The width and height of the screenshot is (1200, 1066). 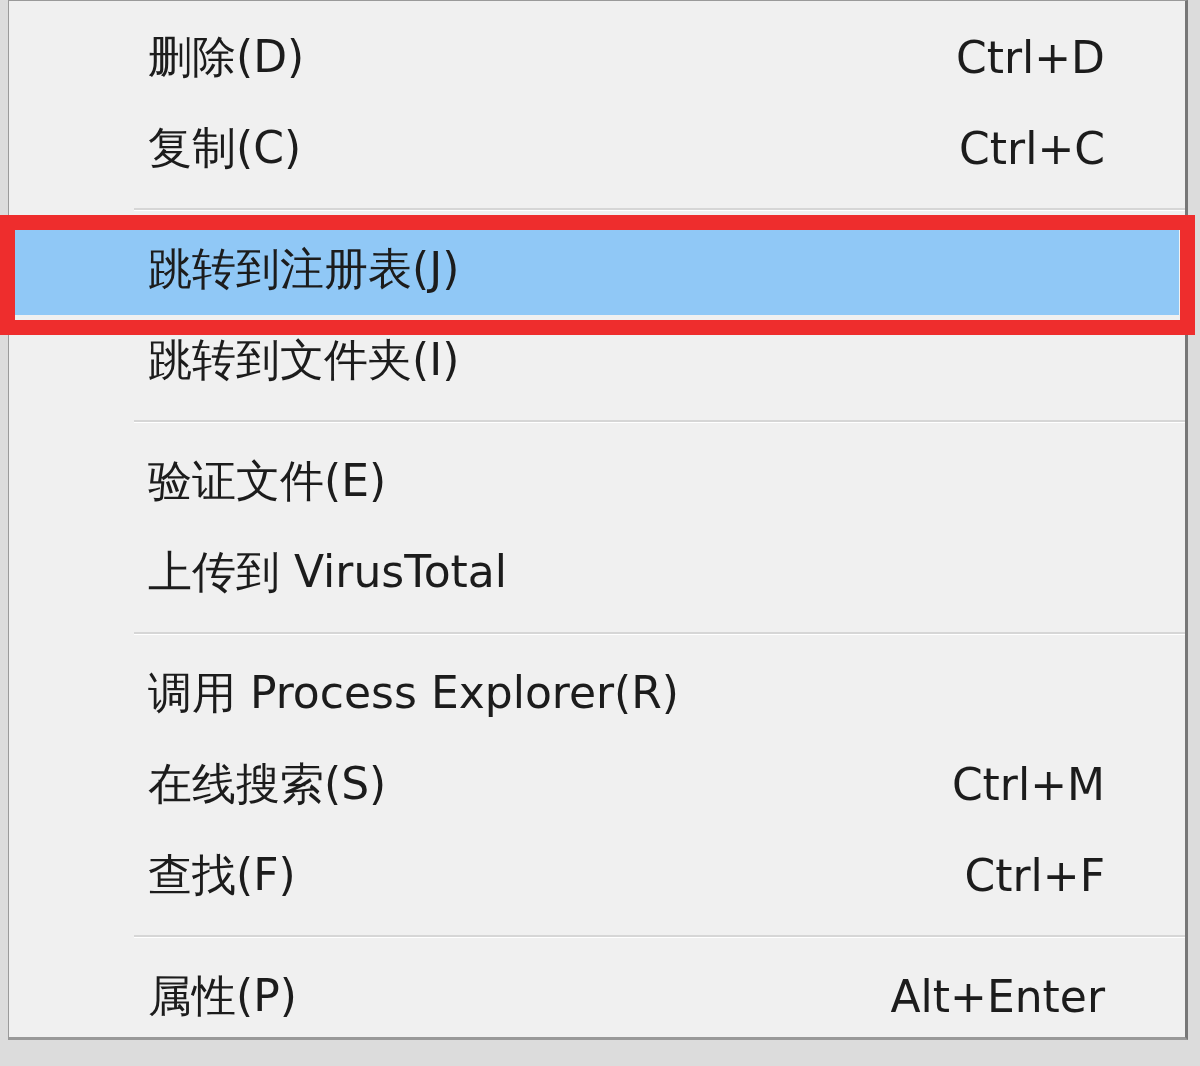 I want to click on menu-item: 删除(D) Ctrl+D, so click(x=597, y=57).